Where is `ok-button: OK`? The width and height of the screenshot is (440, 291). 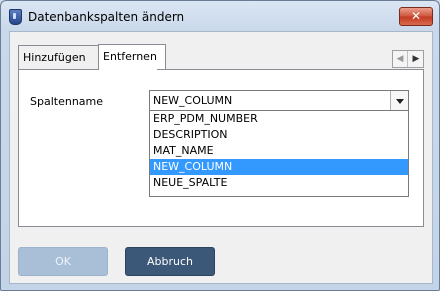
ok-button: OK is located at coordinates (63, 261).